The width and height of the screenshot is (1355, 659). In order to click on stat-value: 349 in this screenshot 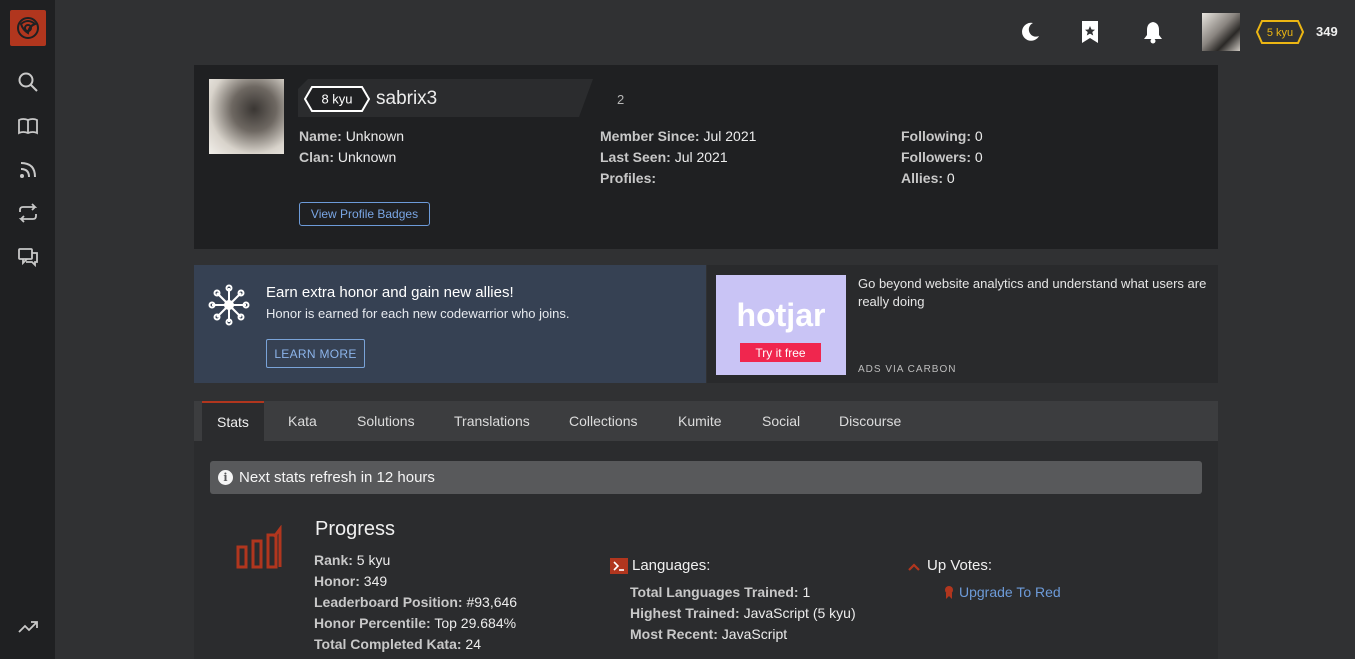, I will do `click(375, 581)`.